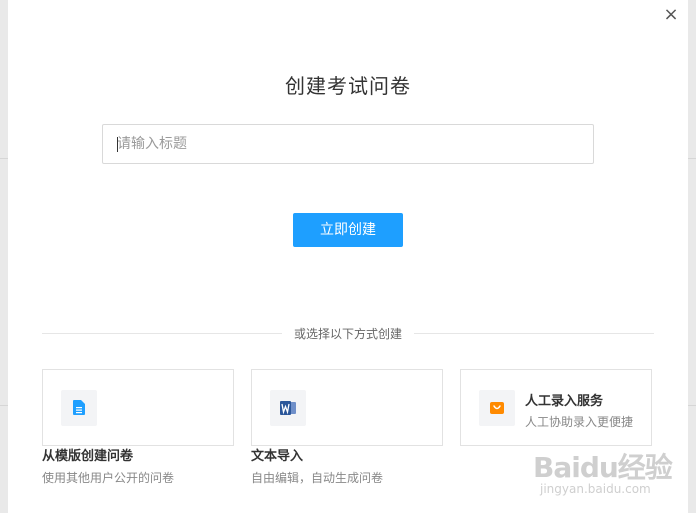 This screenshot has width=696, height=513. What do you see at coordinates (564, 401) in the screenshot?
I see `option-label: 人工录入服务` at bounding box center [564, 401].